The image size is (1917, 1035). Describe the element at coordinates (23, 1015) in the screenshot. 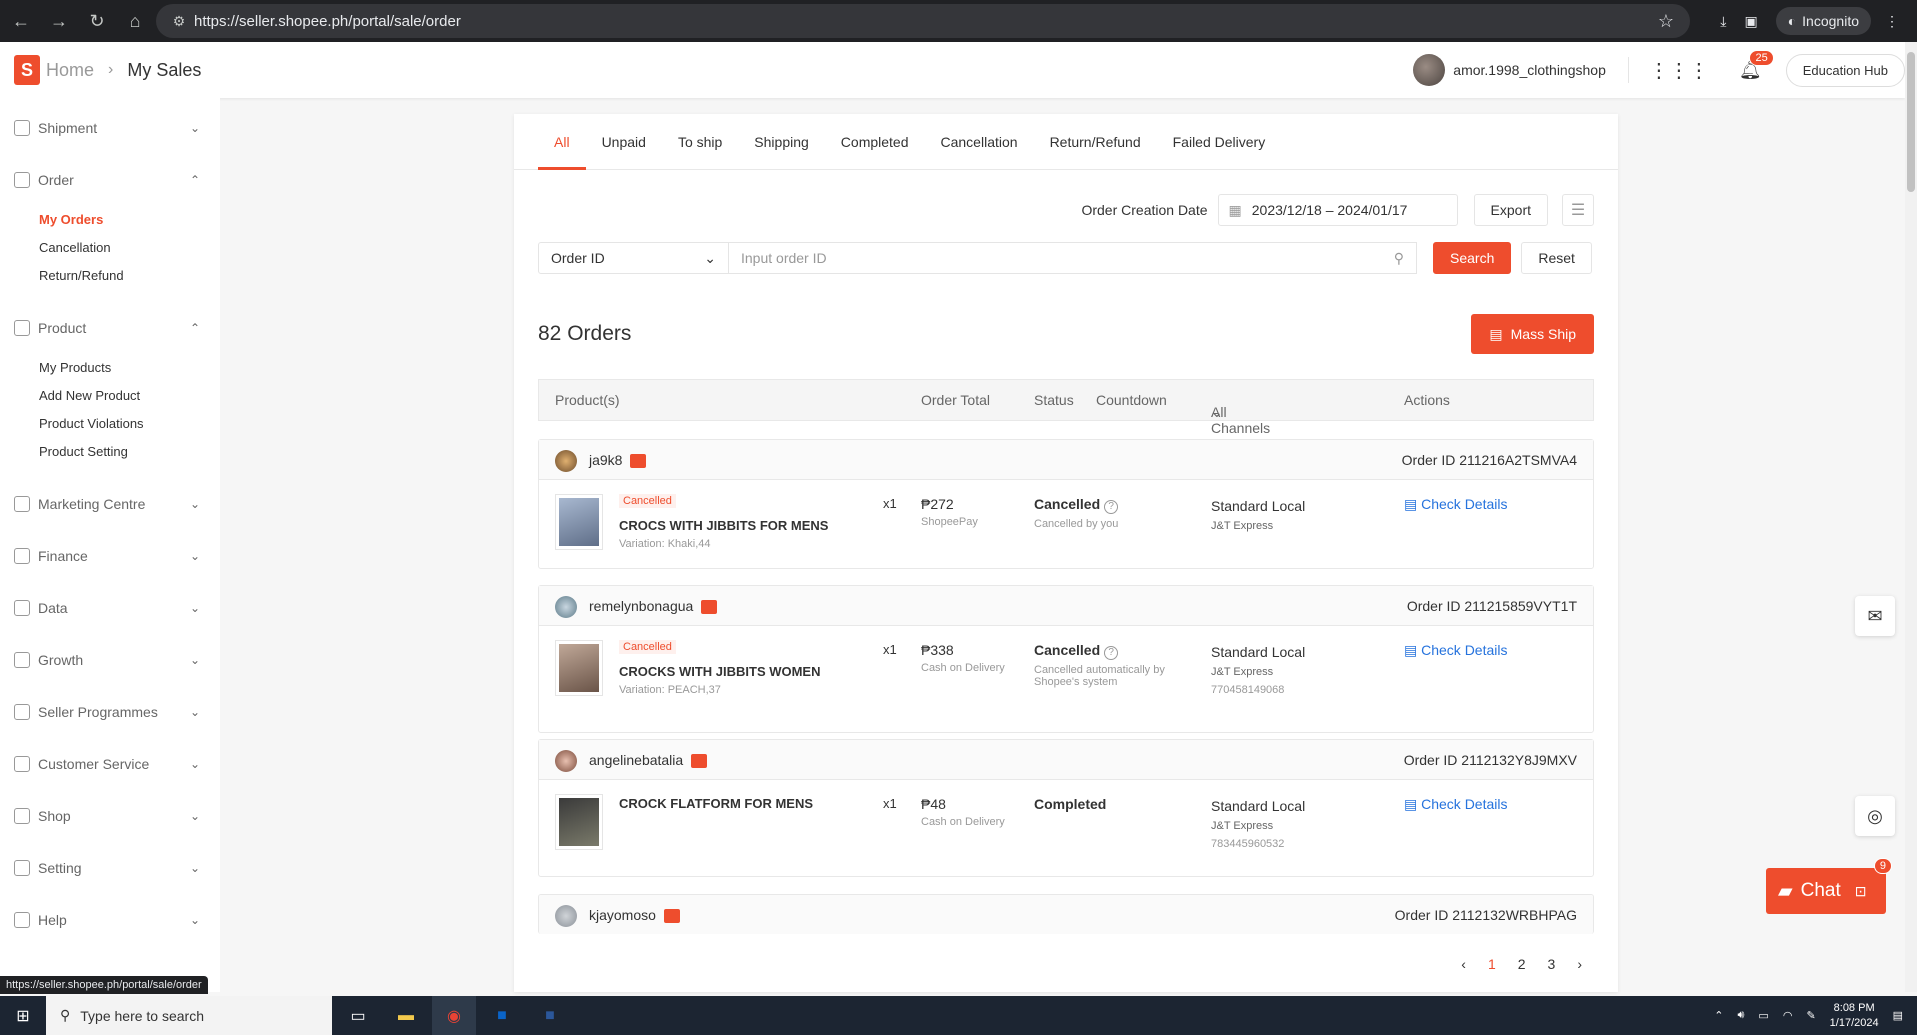

I see `windows-start-icon: ⊞` at that location.